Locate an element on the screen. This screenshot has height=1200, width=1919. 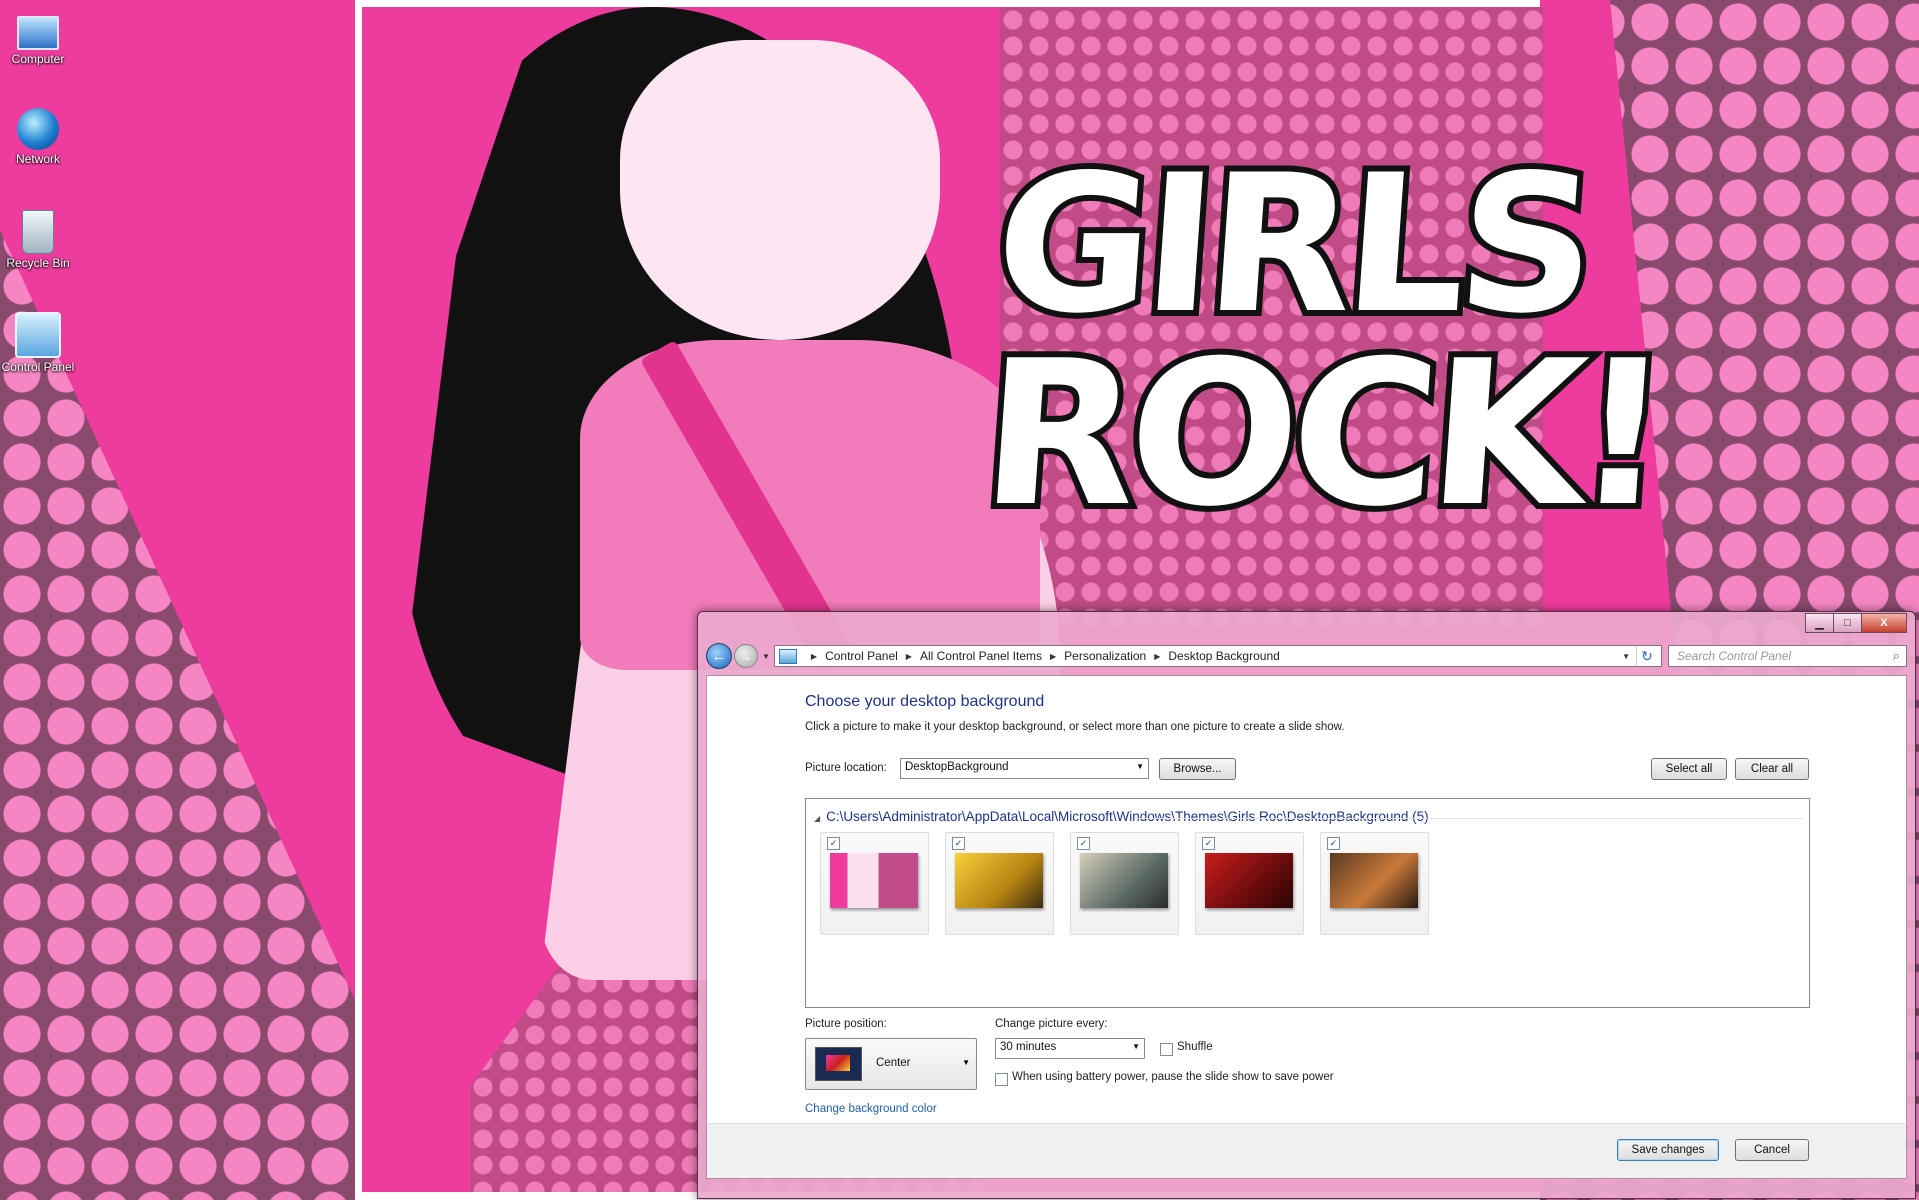
wallpaper-title-text: GIRLS ROCK! is located at coordinates (1321, 342).